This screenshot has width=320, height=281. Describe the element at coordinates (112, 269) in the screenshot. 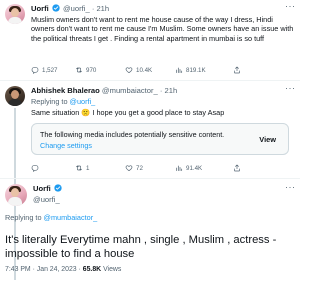

I see `views-label: Views` at that location.